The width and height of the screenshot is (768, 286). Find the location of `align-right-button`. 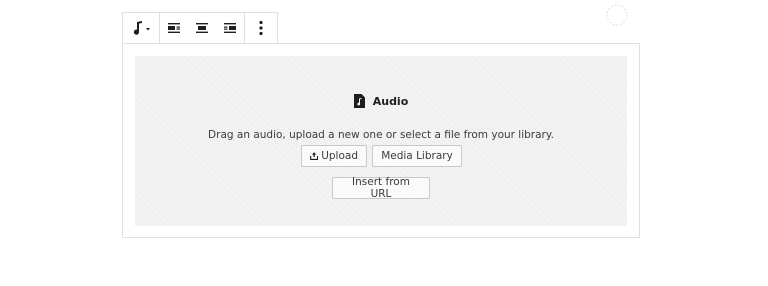

align-right-button is located at coordinates (230, 28).